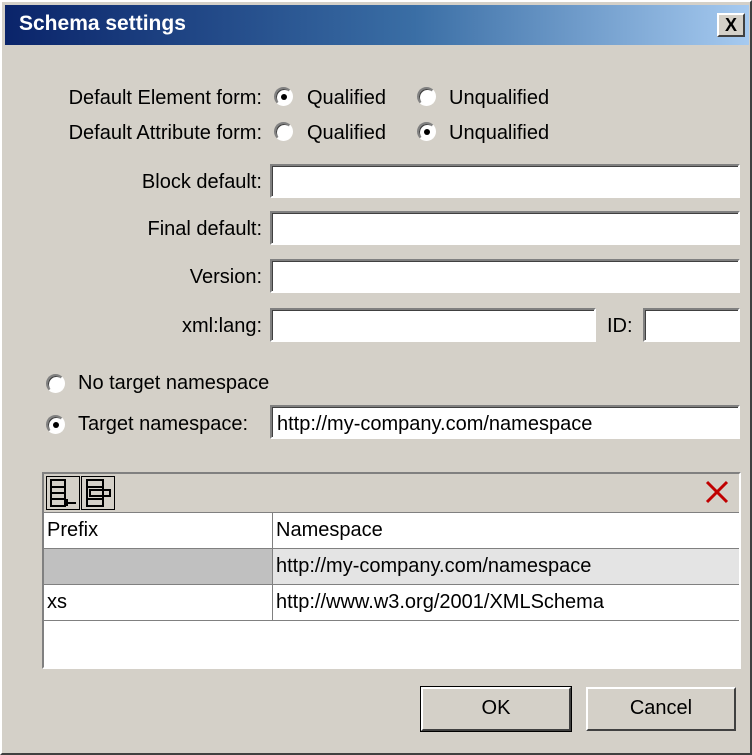 The height and width of the screenshot is (755, 752). I want to click on close-button: X, so click(731, 25).